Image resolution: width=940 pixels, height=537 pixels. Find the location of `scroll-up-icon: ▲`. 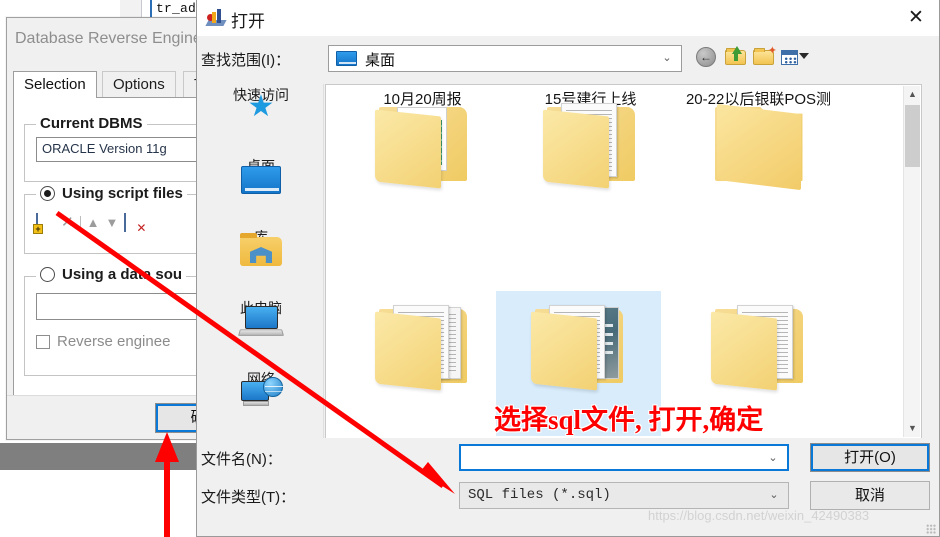

scroll-up-icon: ▲ is located at coordinates (912, 94).